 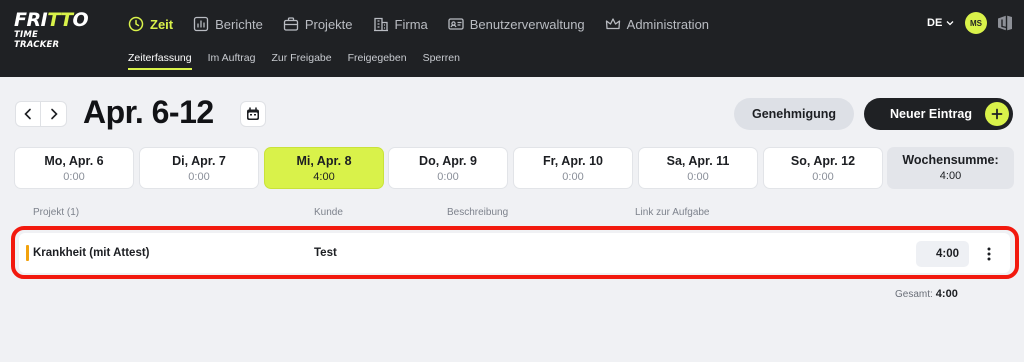 I want to click on language-select: DE, so click(x=940, y=23).